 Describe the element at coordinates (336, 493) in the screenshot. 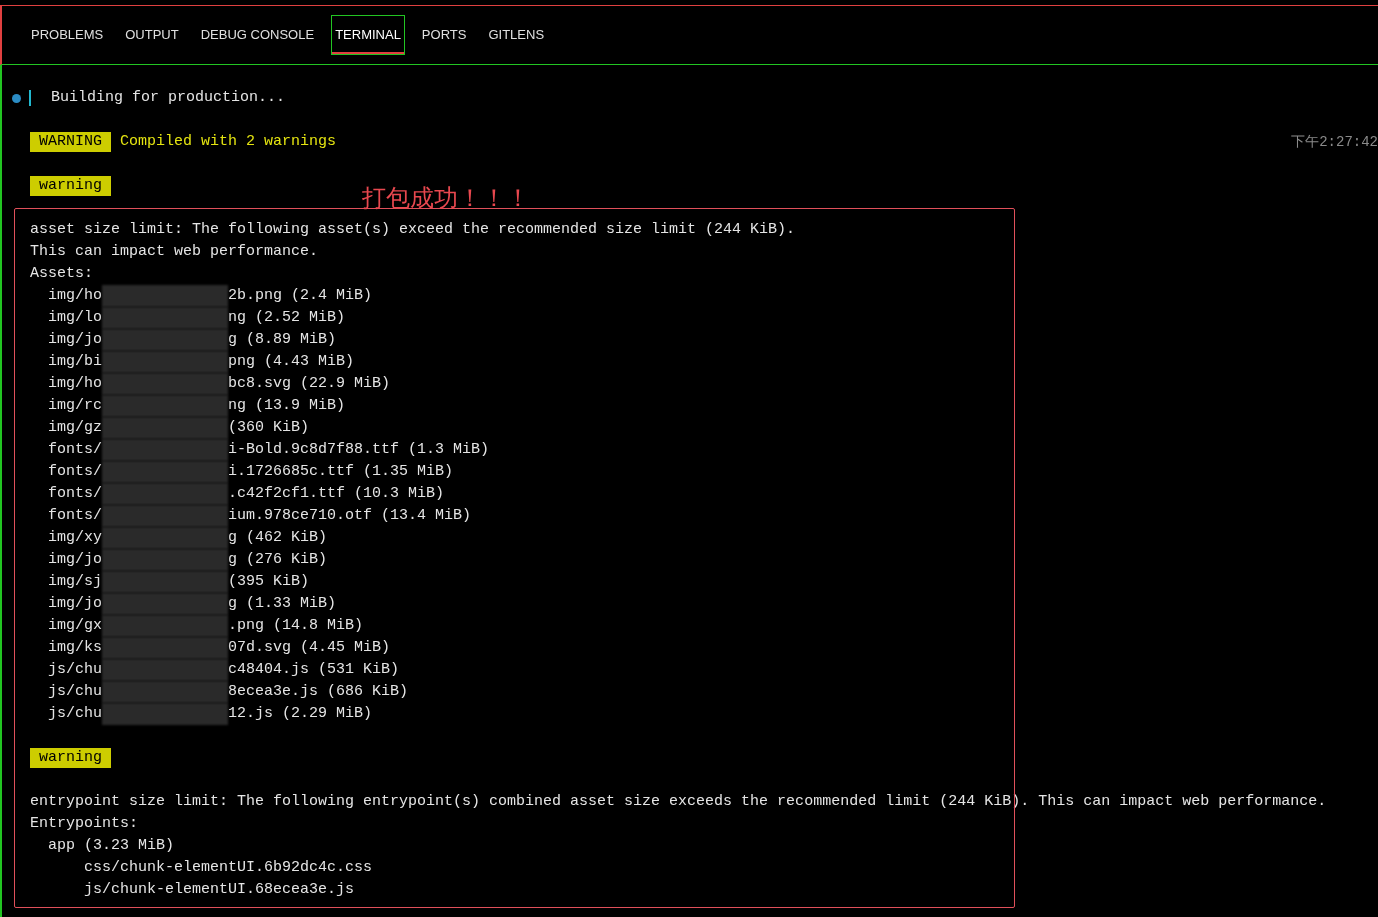

I see `terminal-line: .c42f2cf1.ttf (10.3 MiB)` at that location.